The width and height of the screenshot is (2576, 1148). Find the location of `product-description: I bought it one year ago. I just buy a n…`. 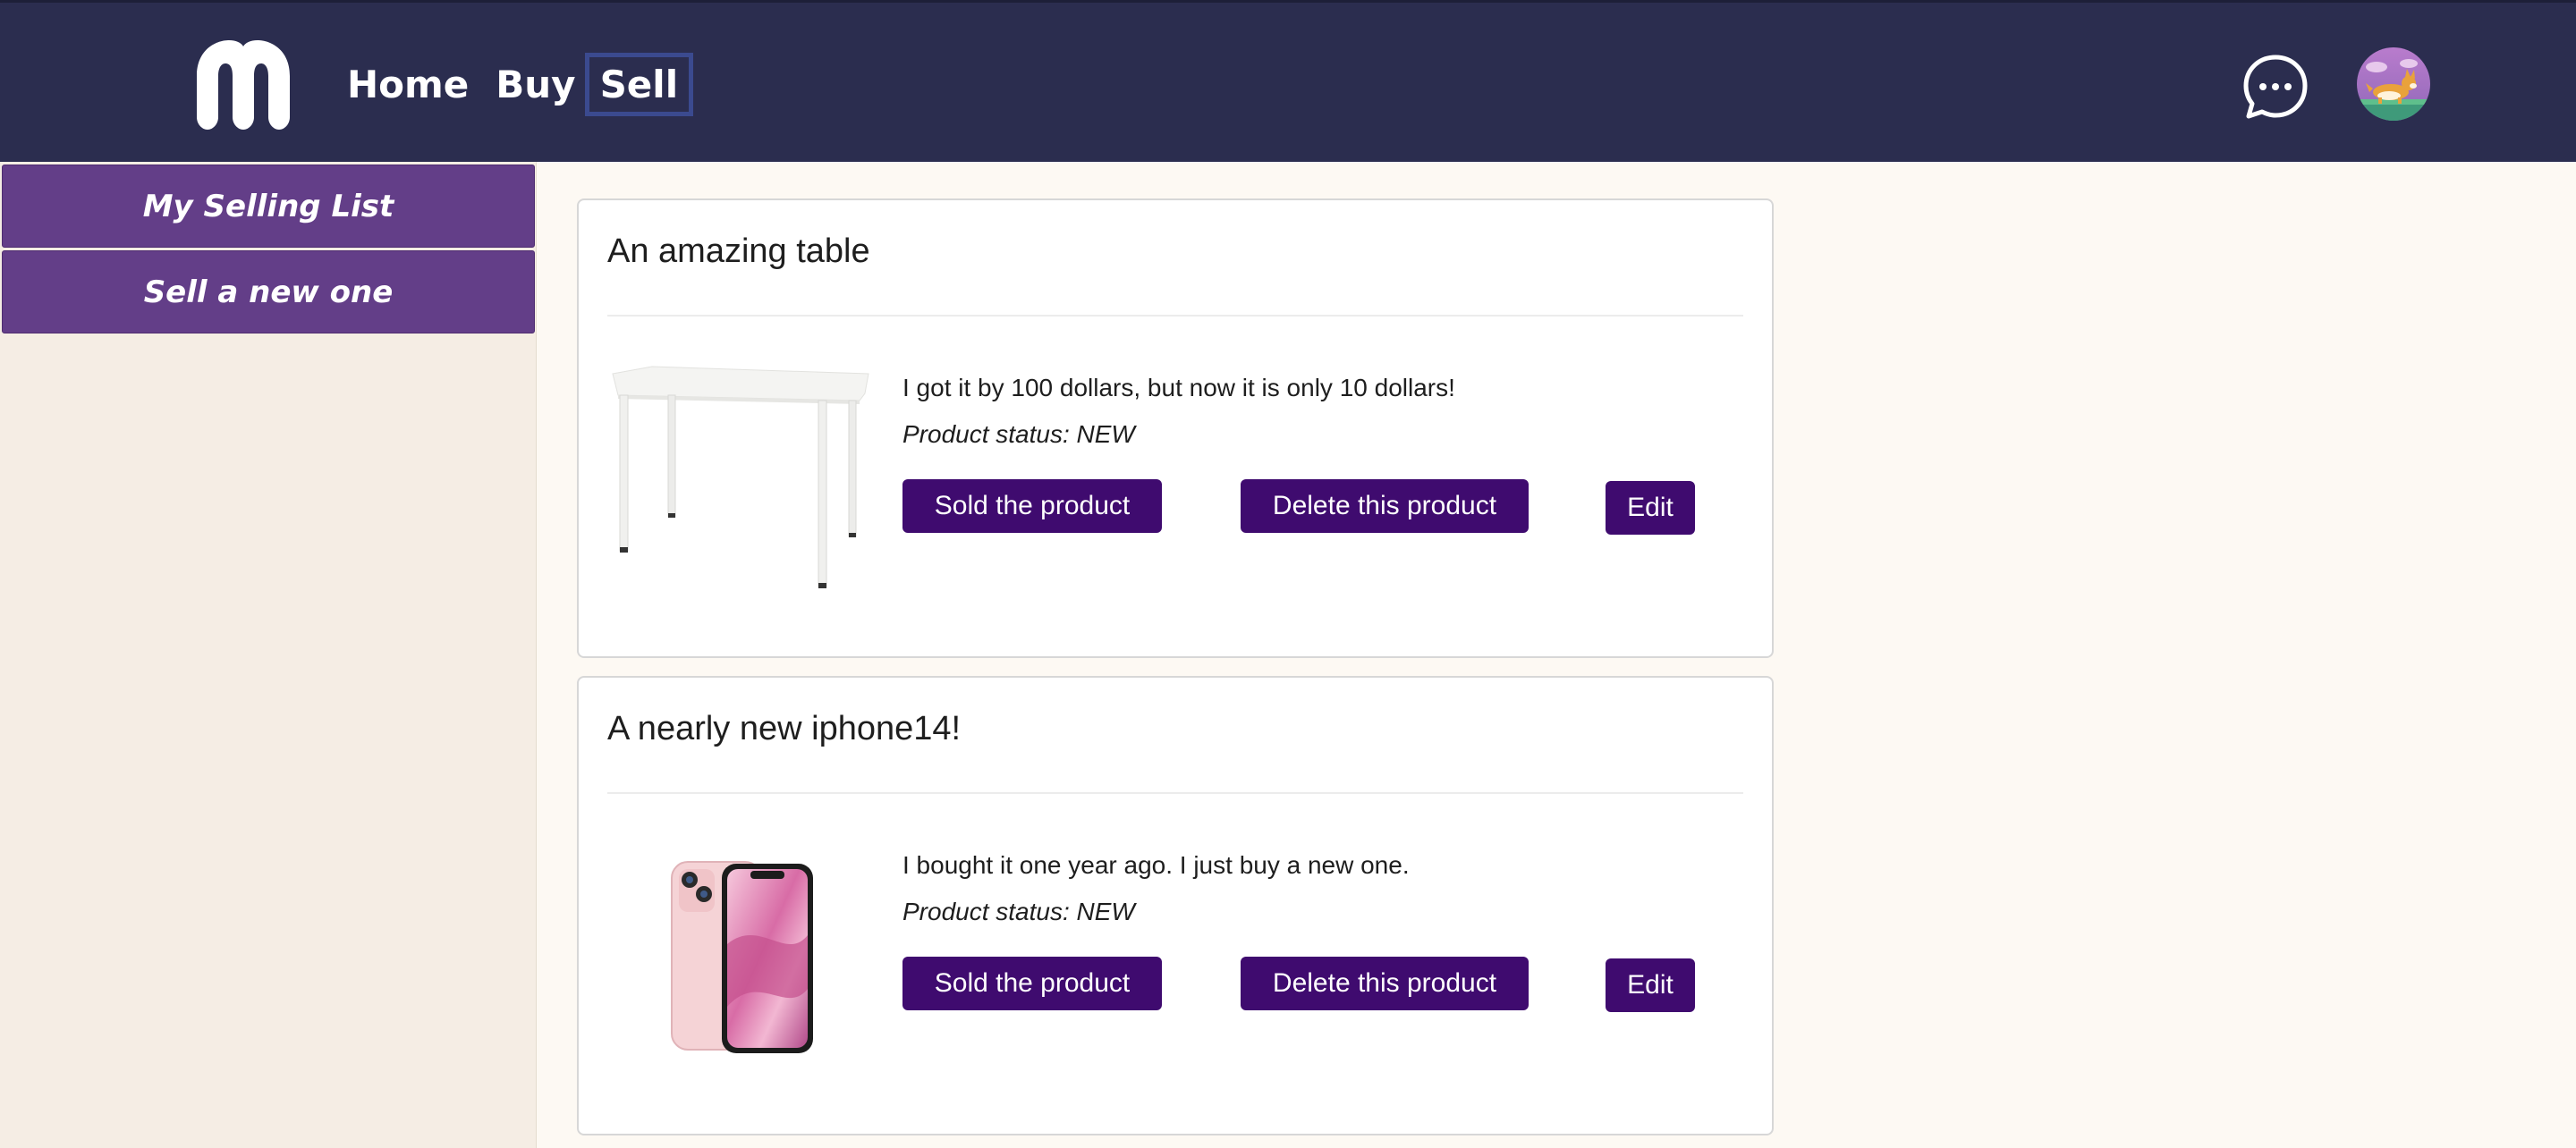

product-description: I bought it one year ago. I just buy a n… is located at coordinates (1156, 865).